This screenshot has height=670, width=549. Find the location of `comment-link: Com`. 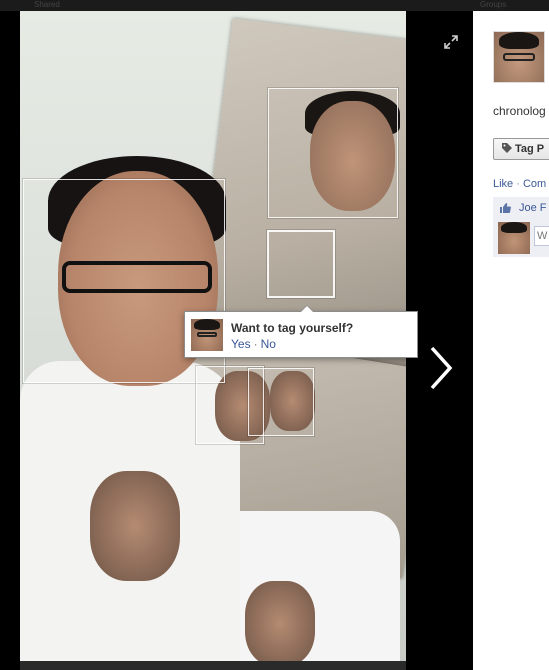

comment-link: Com is located at coordinates (534, 184).